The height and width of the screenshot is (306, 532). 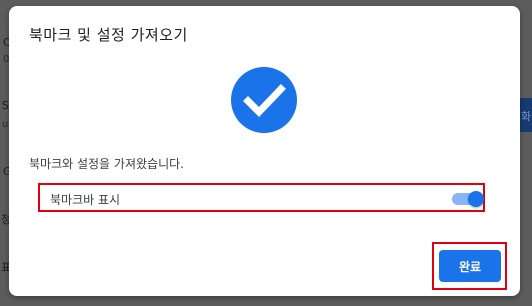 What do you see at coordinates (85, 200) in the screenshot?
I see `bookmark-bar-toggle-label: 북마크바 표시` at bounding box center [85, 200].